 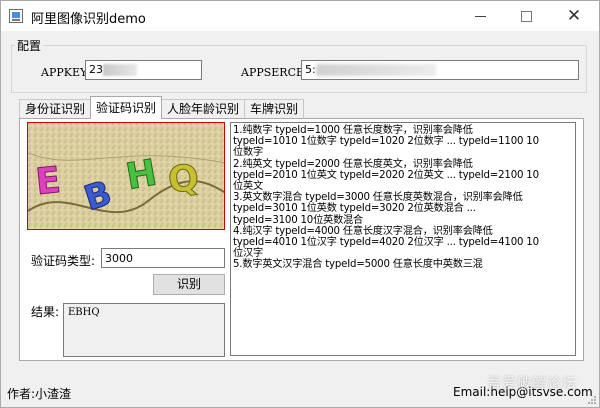 I want to click on description-line: 位汉字, so click(x=248, y=254).